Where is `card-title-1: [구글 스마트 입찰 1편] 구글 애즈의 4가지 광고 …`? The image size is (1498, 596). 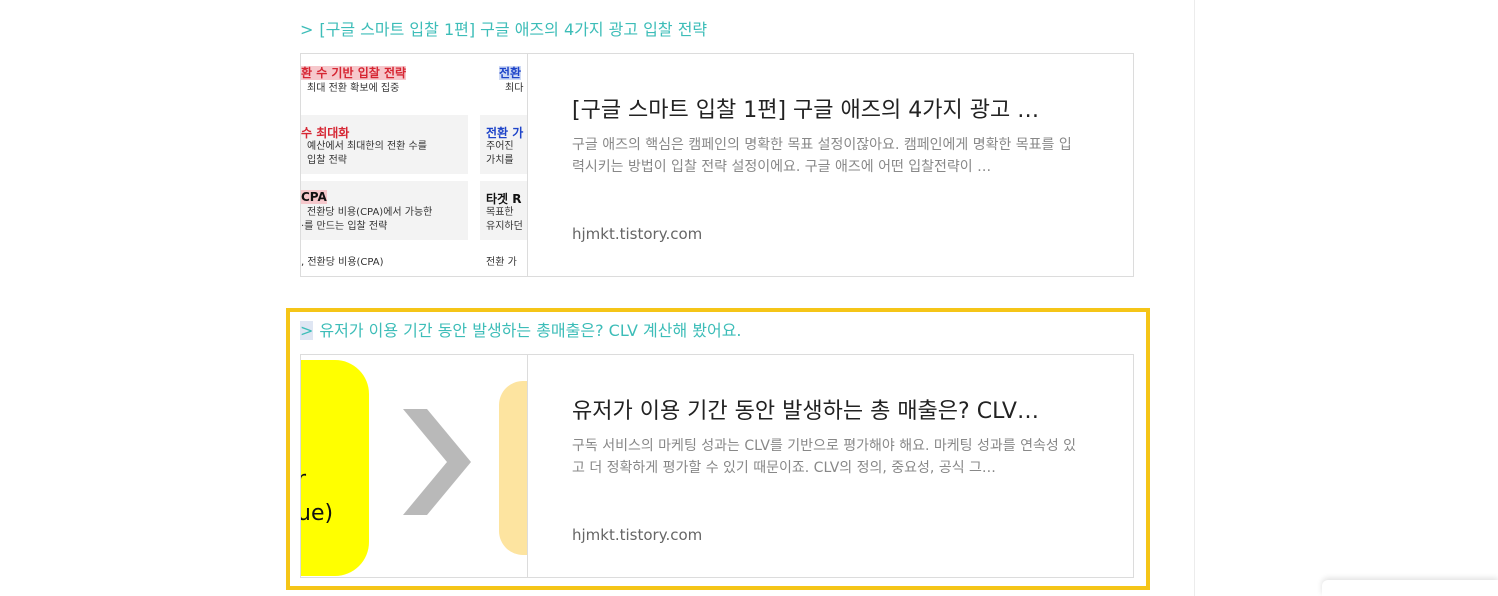 card-title-1: [구글 스마트 입찰 1편] 구글 애즈의 4가지 광고 … is located at coordinates (824, 108).